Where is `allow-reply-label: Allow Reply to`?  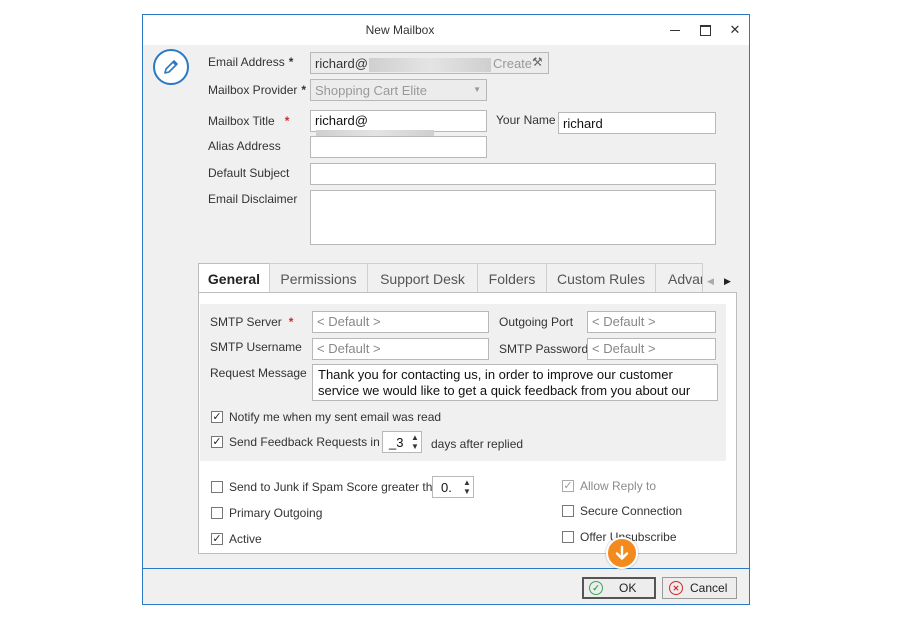
allow-reply-label: Allow Reply to is located at coordinates (618, 486).